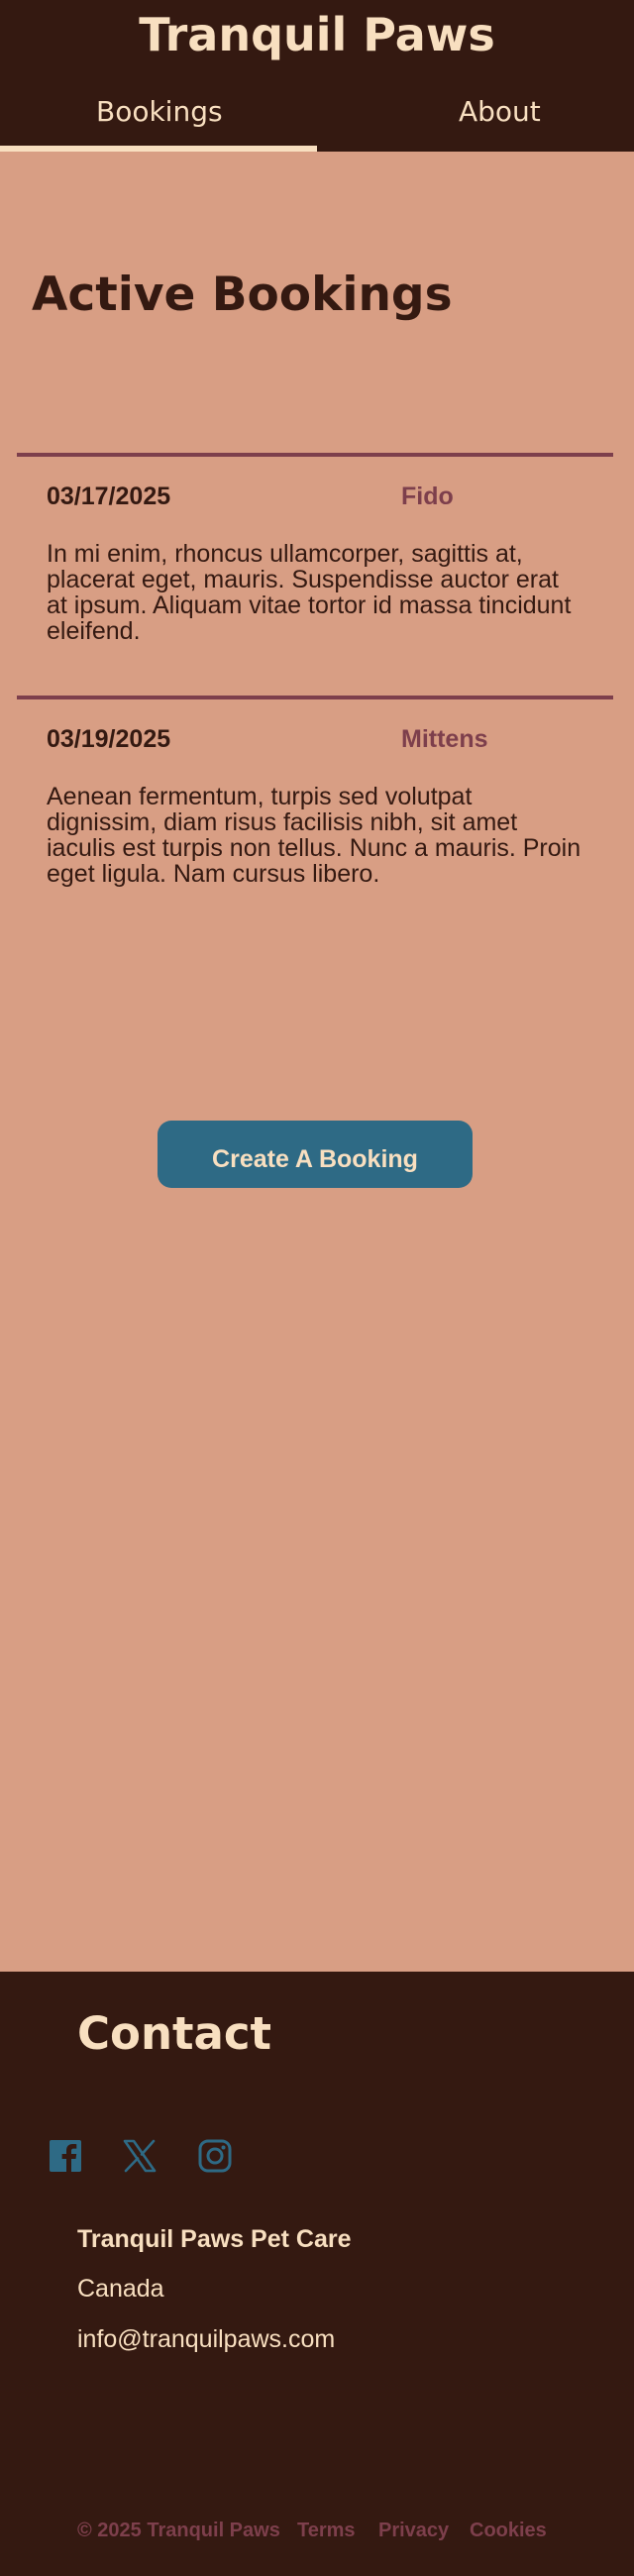  I want to click on tab-about: About, so click(475, 115).